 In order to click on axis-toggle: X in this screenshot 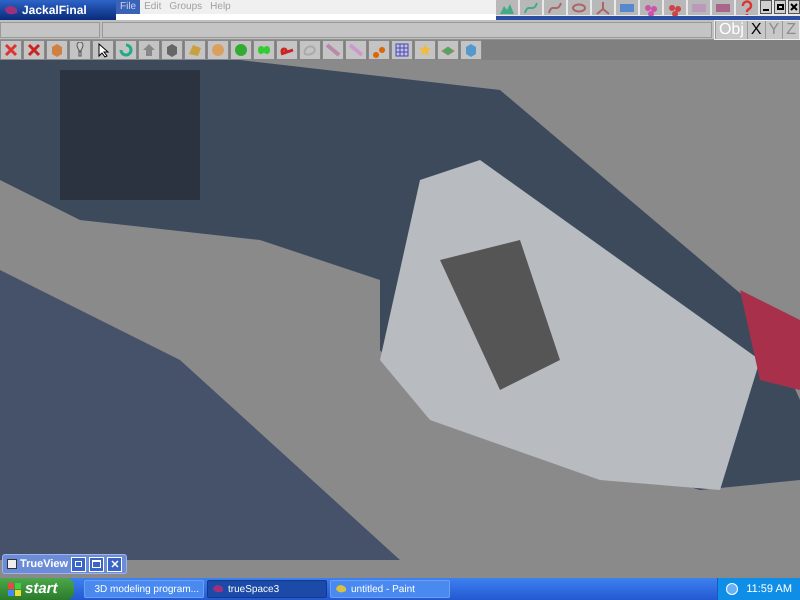, I will do `click(755, 29)`.